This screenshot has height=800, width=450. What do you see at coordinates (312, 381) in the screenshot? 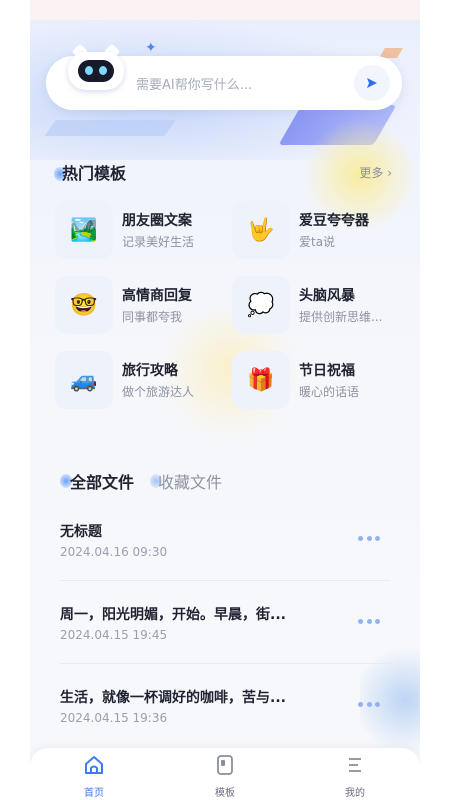
I see `template-card: 🎁 节日祝福 暖心的话语` at bounding box center [312, 381].